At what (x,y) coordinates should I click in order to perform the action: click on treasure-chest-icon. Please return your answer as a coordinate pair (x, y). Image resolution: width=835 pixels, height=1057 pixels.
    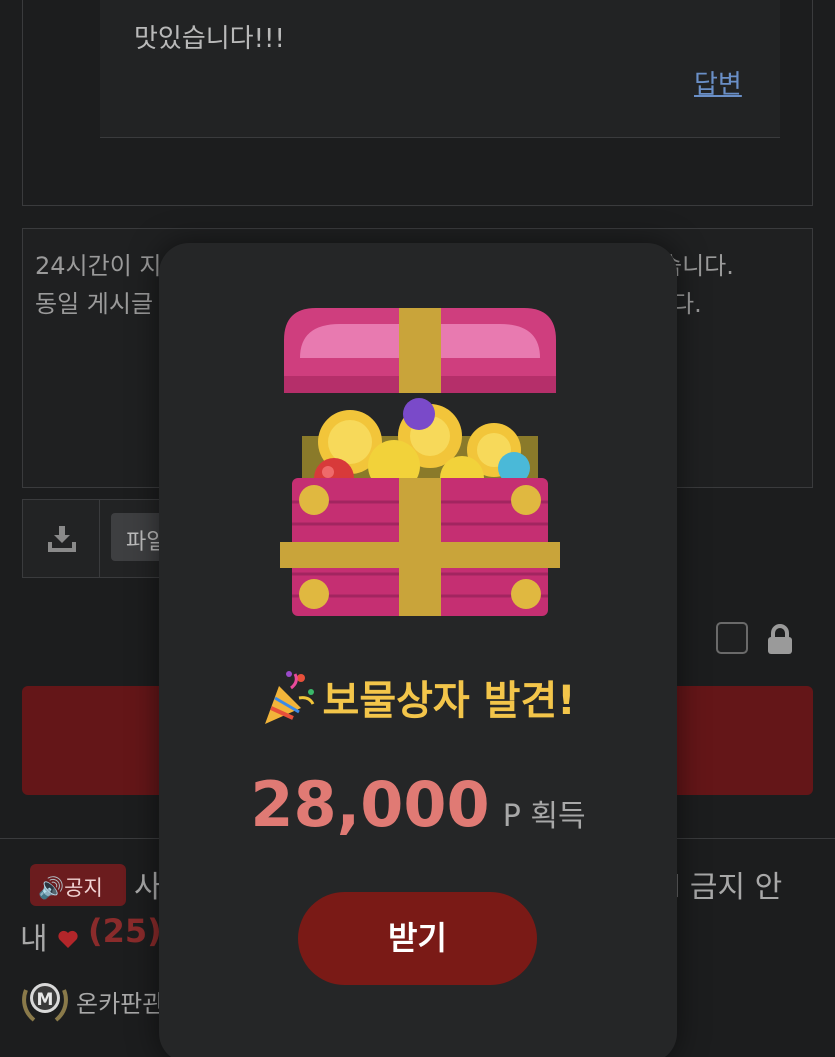
    Looking at the image, I should click on (420, 462).